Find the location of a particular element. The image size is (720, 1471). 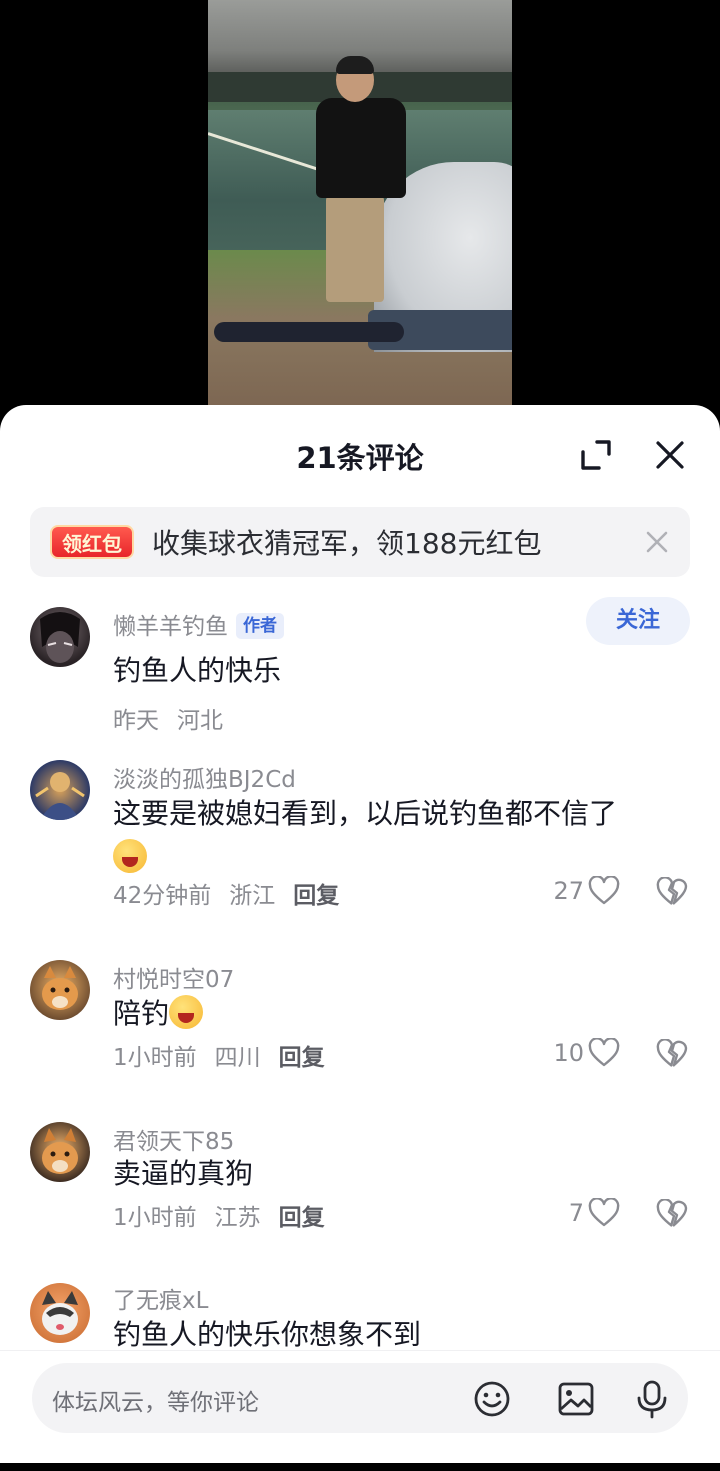

video-rod-bag is located at coordinates (309, 332).